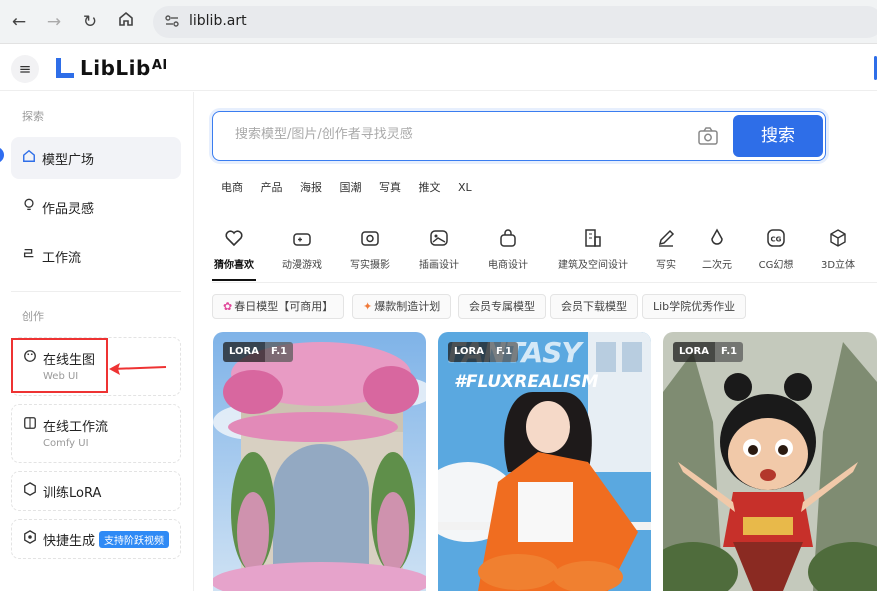 The image size is (877, 591). I want to click on hot-tag: 产品, so click(272, 187).